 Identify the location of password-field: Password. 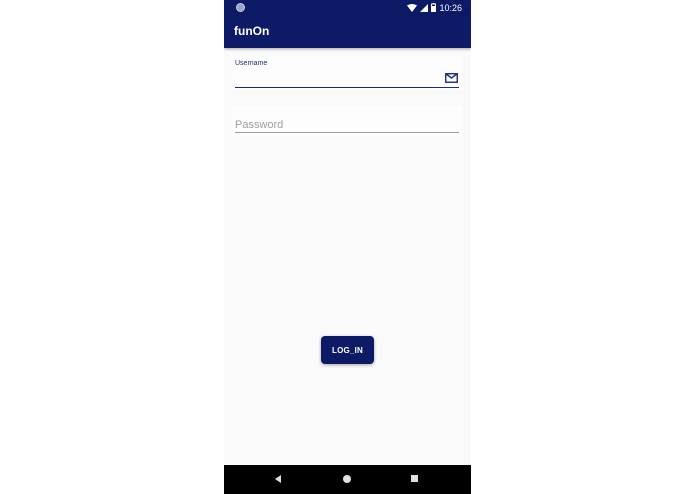
(347, 121).